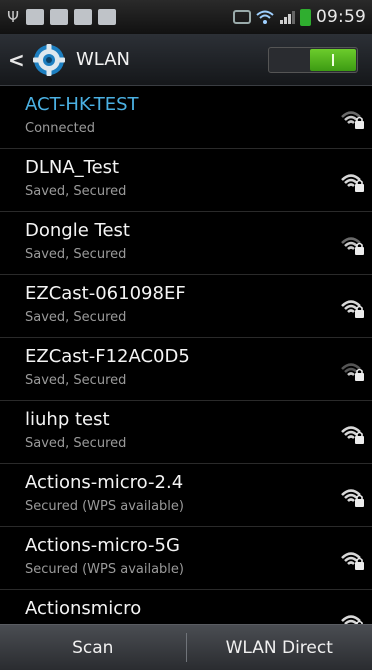 The width and height of the screenshot is (372, 670). I want to click on document-icon, so click(59, 17).